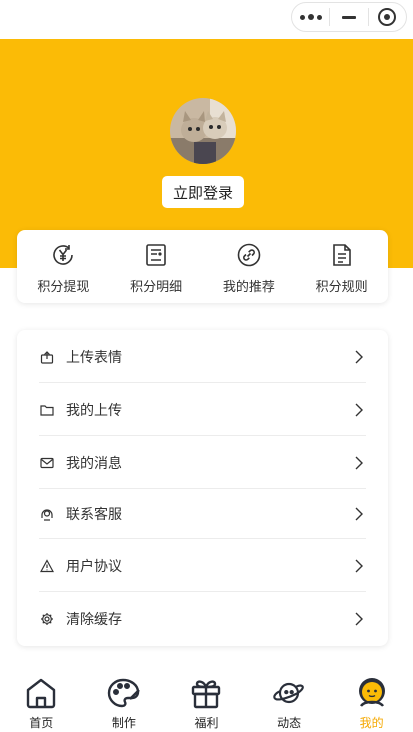  I want to click on points-detail-item: 积分明细, so click(156, 266).